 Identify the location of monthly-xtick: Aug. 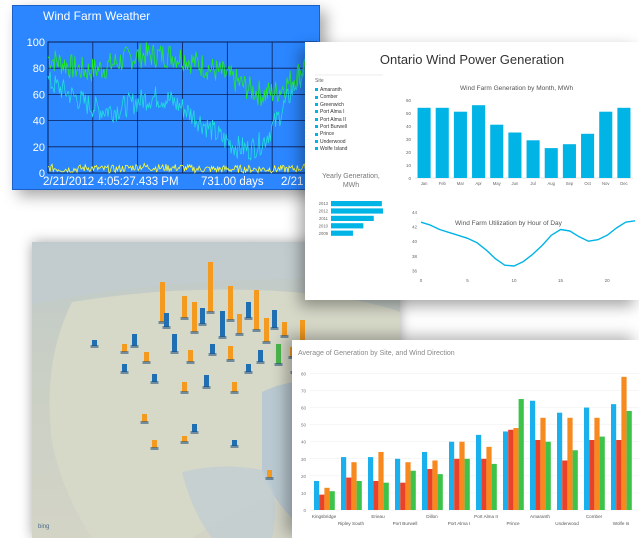
(552, 183).